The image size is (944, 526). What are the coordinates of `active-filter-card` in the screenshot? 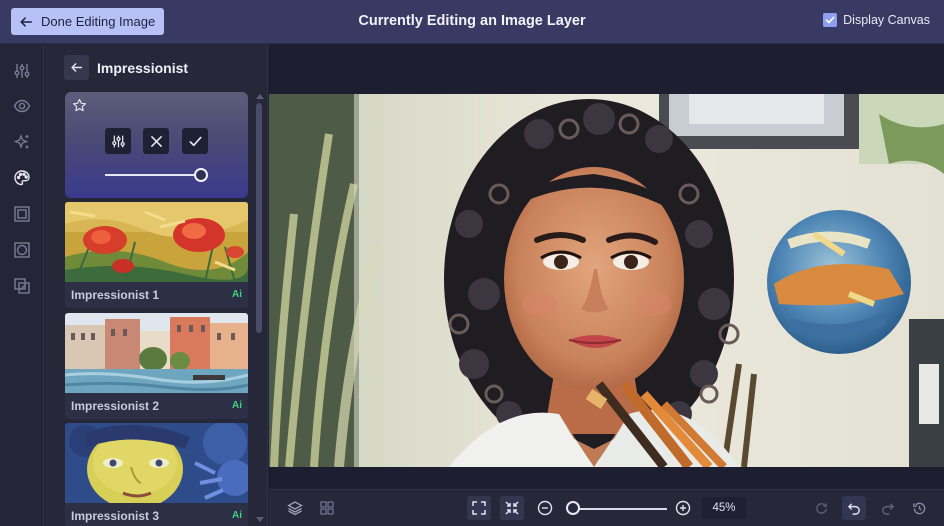 It's located at (156, 145).